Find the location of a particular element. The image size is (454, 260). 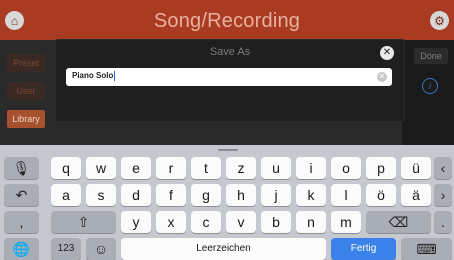

backspace-icon: ⌫ is located at coordinates (398, 222).